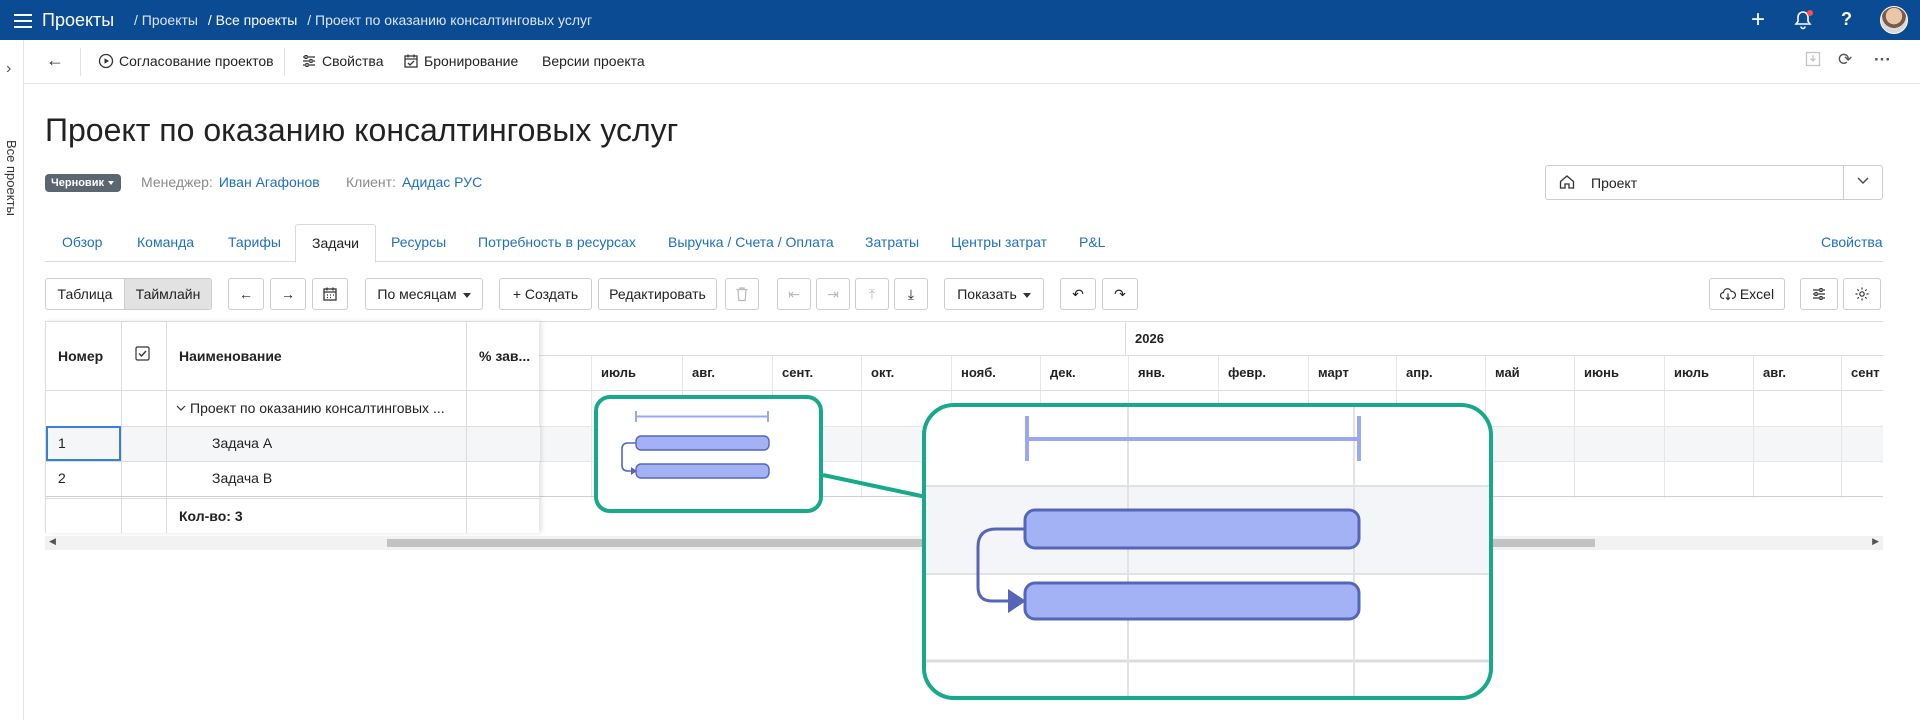  Describe the element at coordinates (1207, 551) in the screenshot. I see `zoomed-gantt-highlight` at that location.